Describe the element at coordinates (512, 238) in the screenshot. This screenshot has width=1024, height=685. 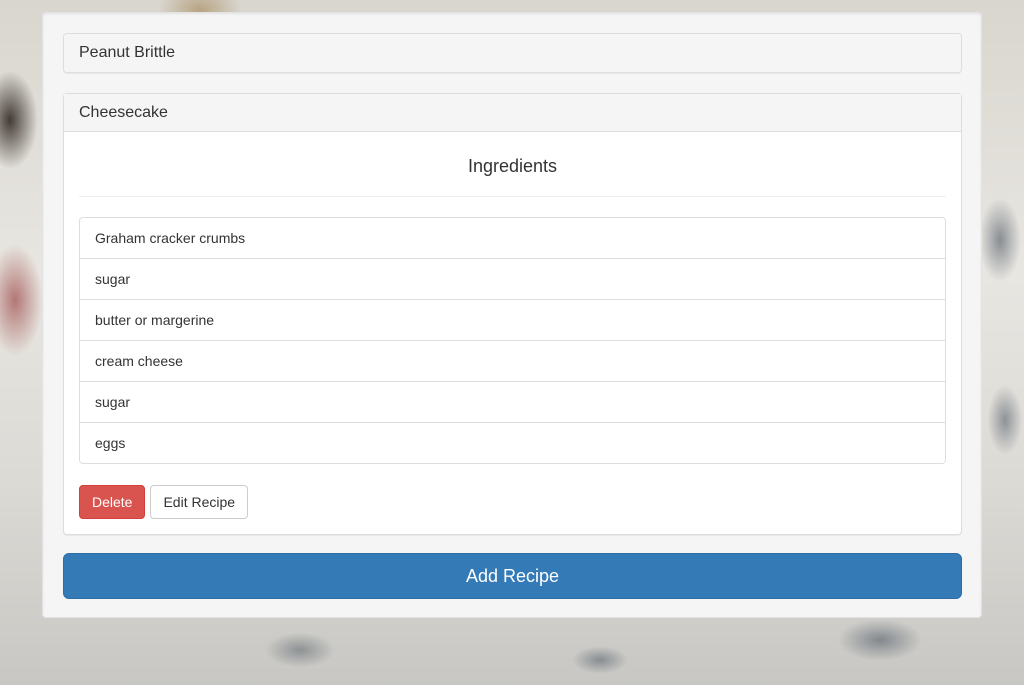
I see `ingredient-item: Graham cracker crumbs` at that location.